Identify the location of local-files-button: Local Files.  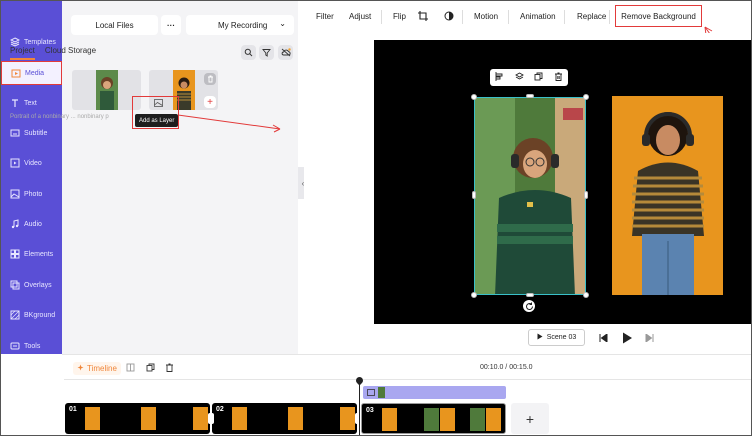
(114, 25).